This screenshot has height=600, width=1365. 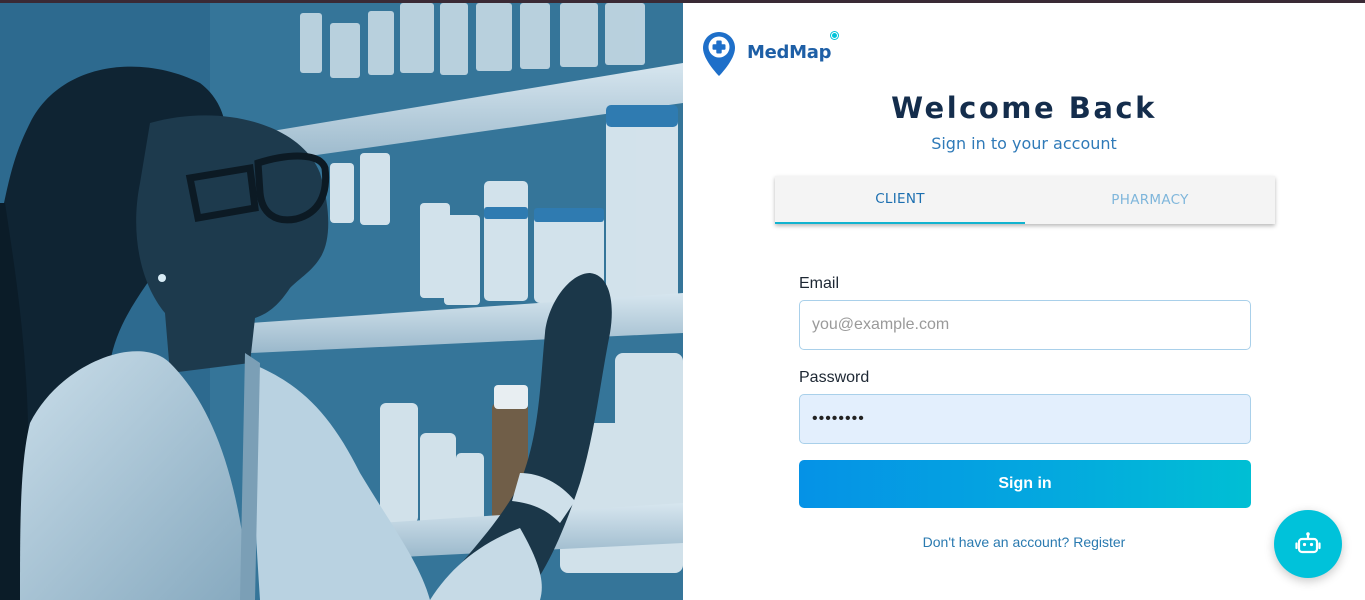 I want to click on tab-client: CLIENT, so click(x=900, y=200).